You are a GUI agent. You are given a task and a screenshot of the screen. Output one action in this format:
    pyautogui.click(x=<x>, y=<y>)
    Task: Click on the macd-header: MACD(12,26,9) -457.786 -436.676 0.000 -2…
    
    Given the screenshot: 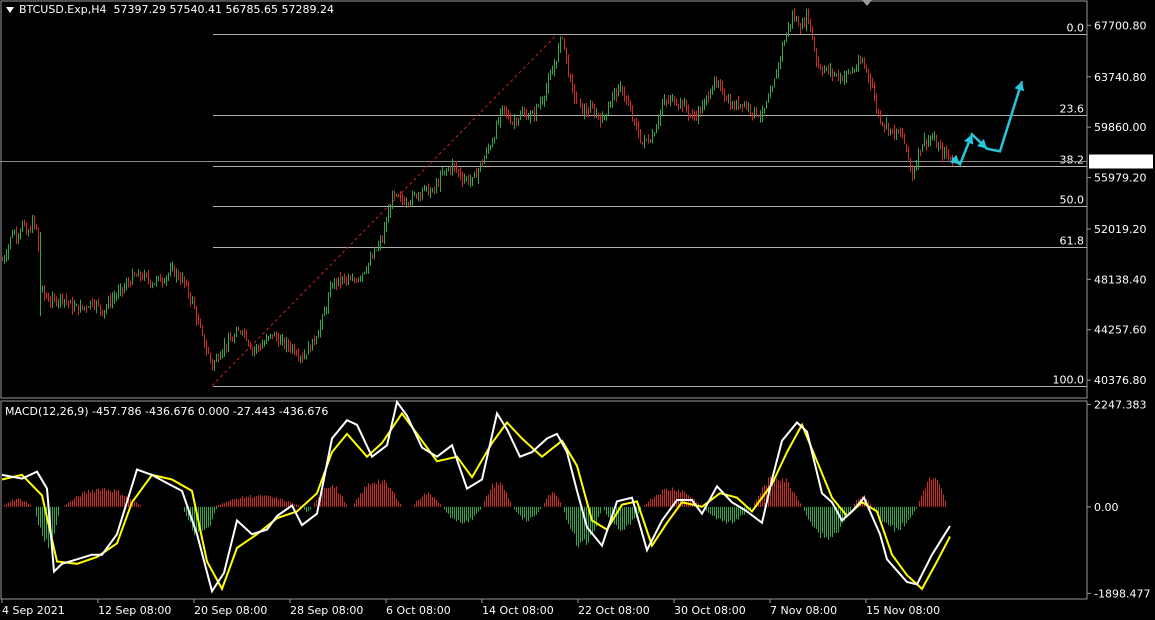 What is the action you would take?
    pyautogui.click(x=167, y=411)
    